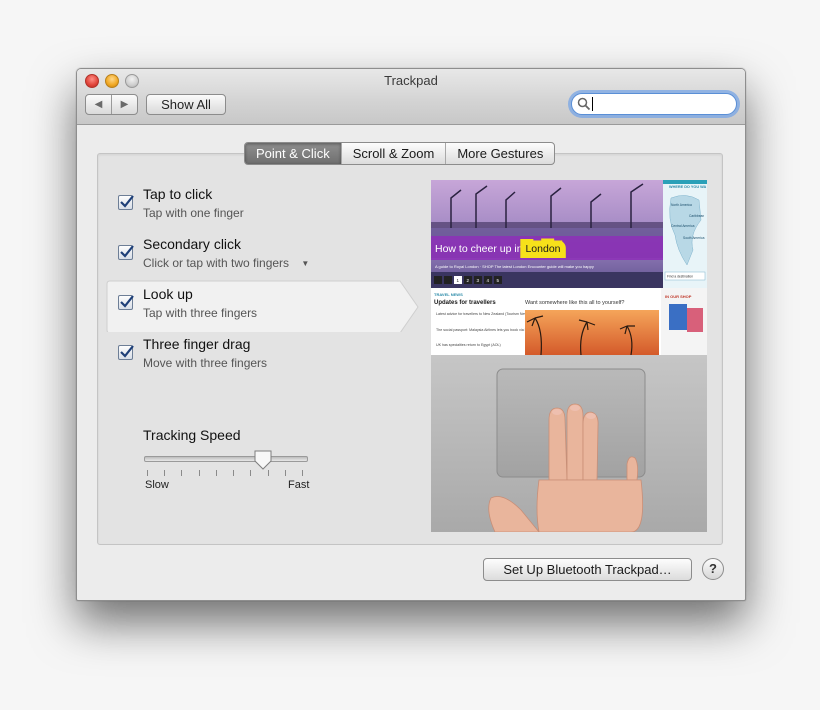 The image size is (820, 710). Describe the element at coordinates (411, 80) in the screenshot. I see `window-title: Trackpad` at that location.